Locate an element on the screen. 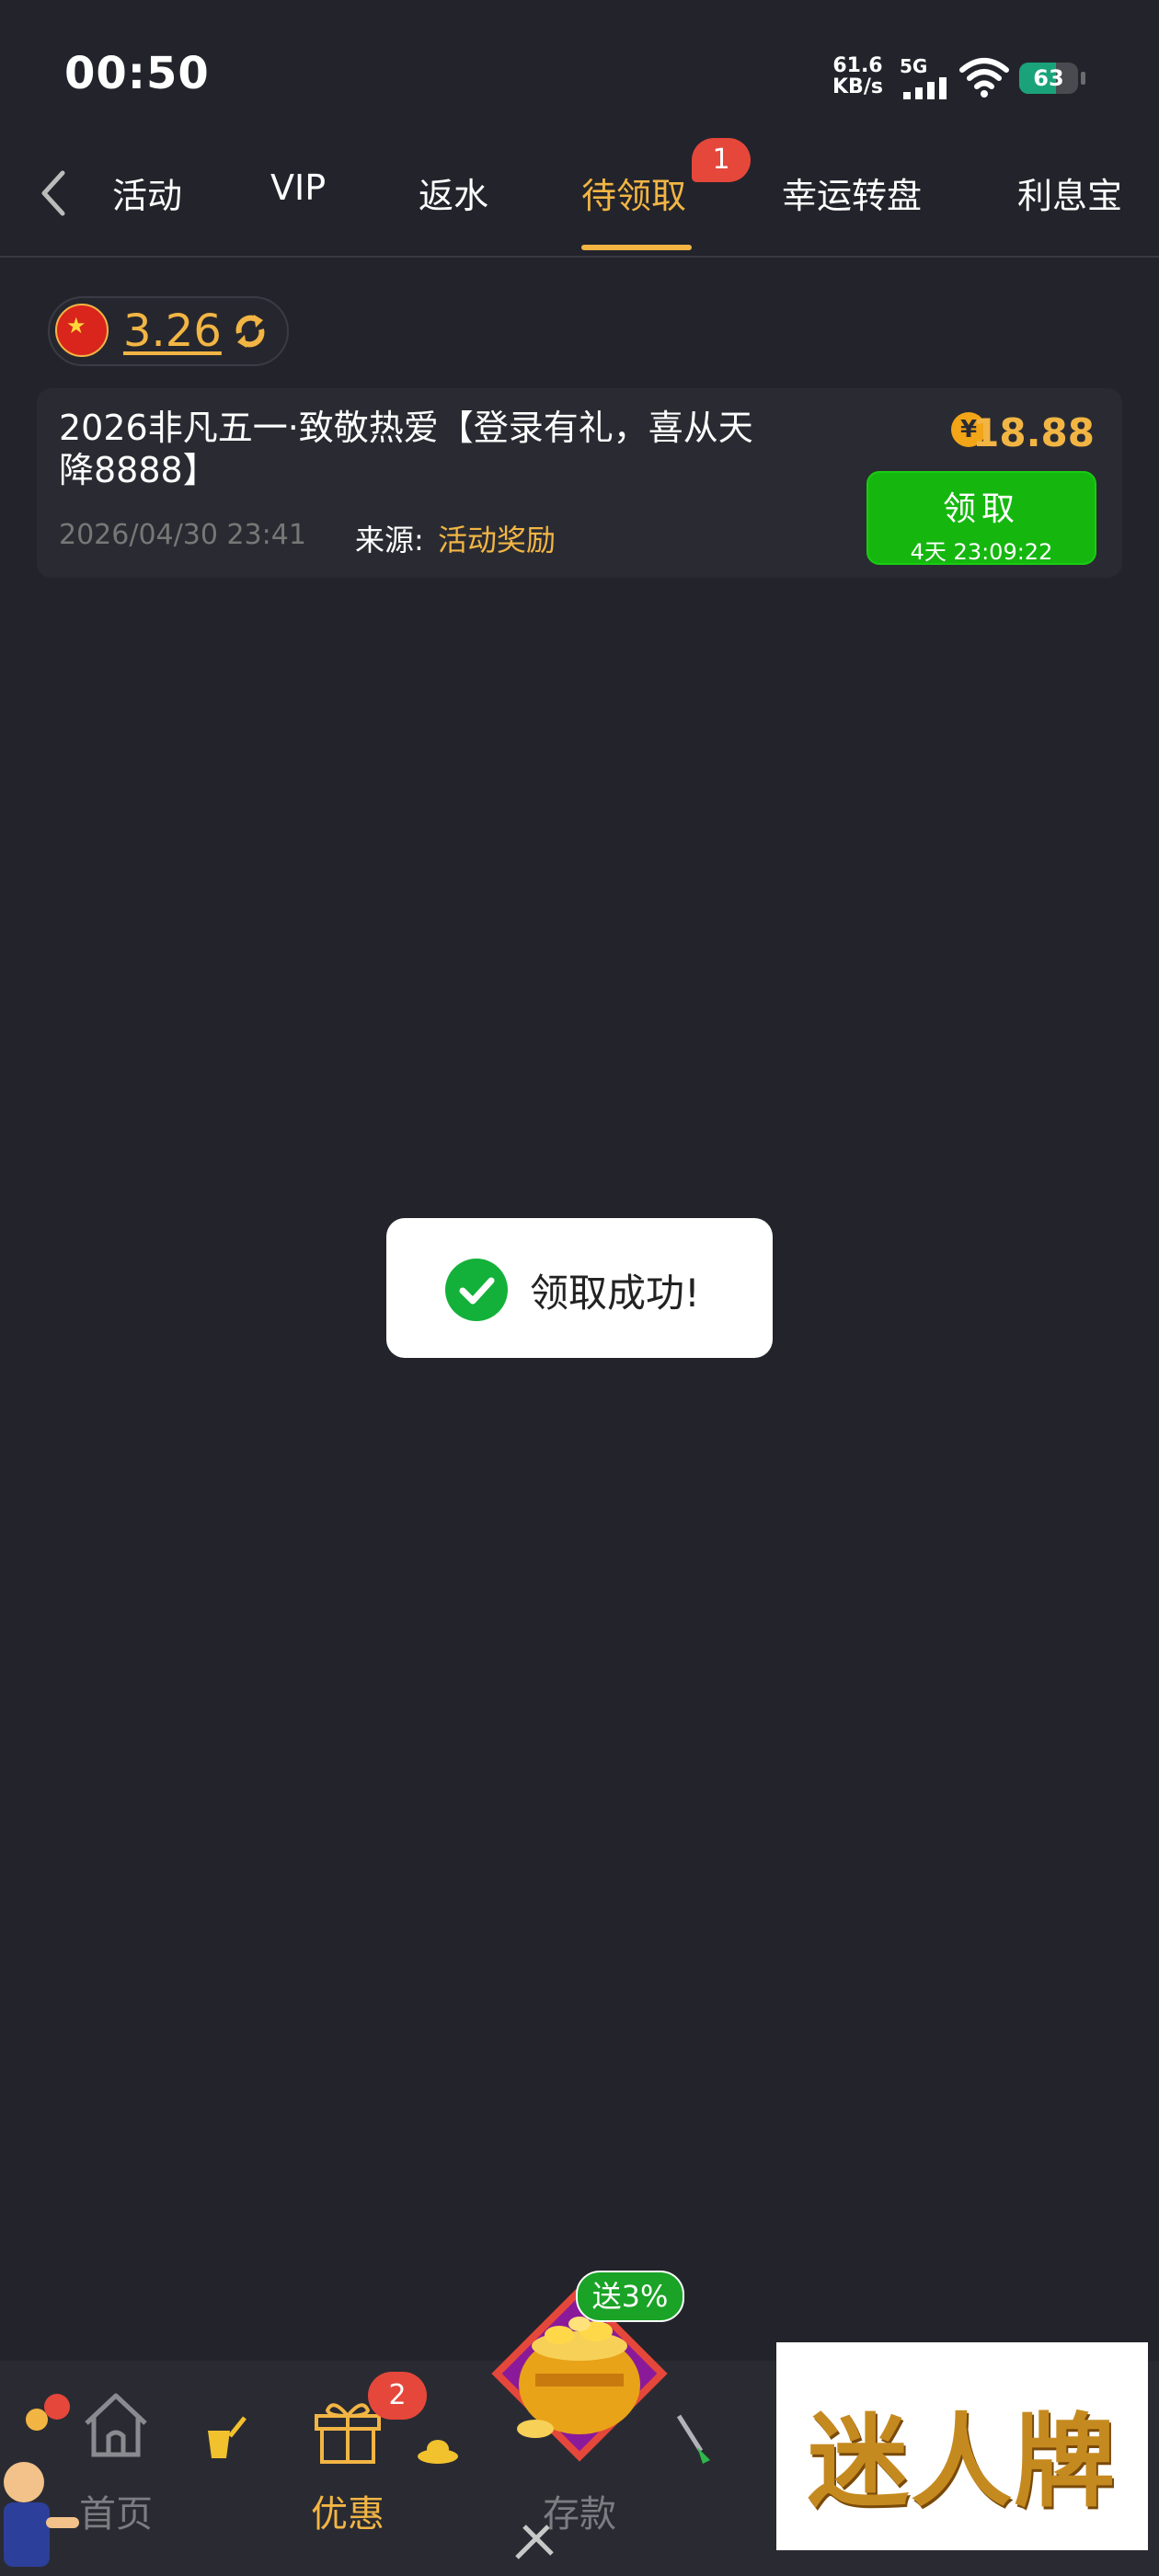 This screenshot has height=2576, width=1159. success-toast: 领取成功! is located at coordinates (579, 1288).